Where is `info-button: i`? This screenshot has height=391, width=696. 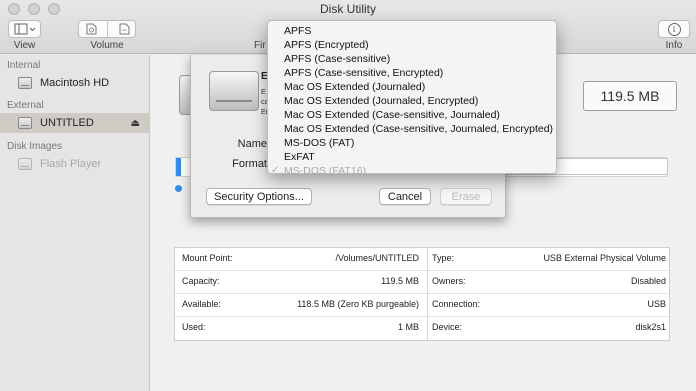 info-button: i is located at coordinates (674, 29).